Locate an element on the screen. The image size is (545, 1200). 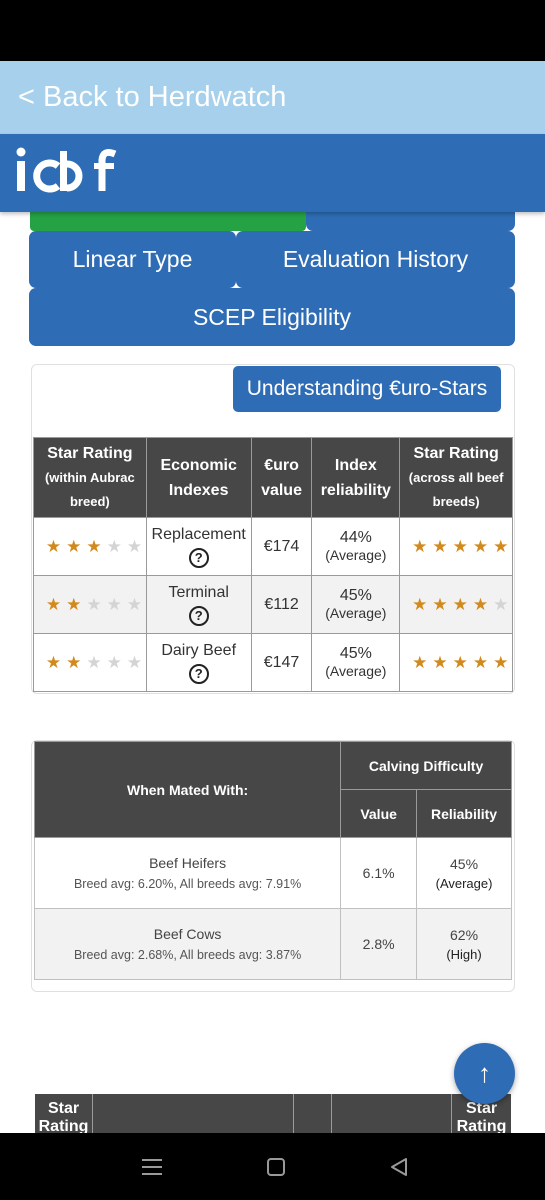
tab-scep-eligibility: SCEP Eligibility is located at coordinates (272, 317).